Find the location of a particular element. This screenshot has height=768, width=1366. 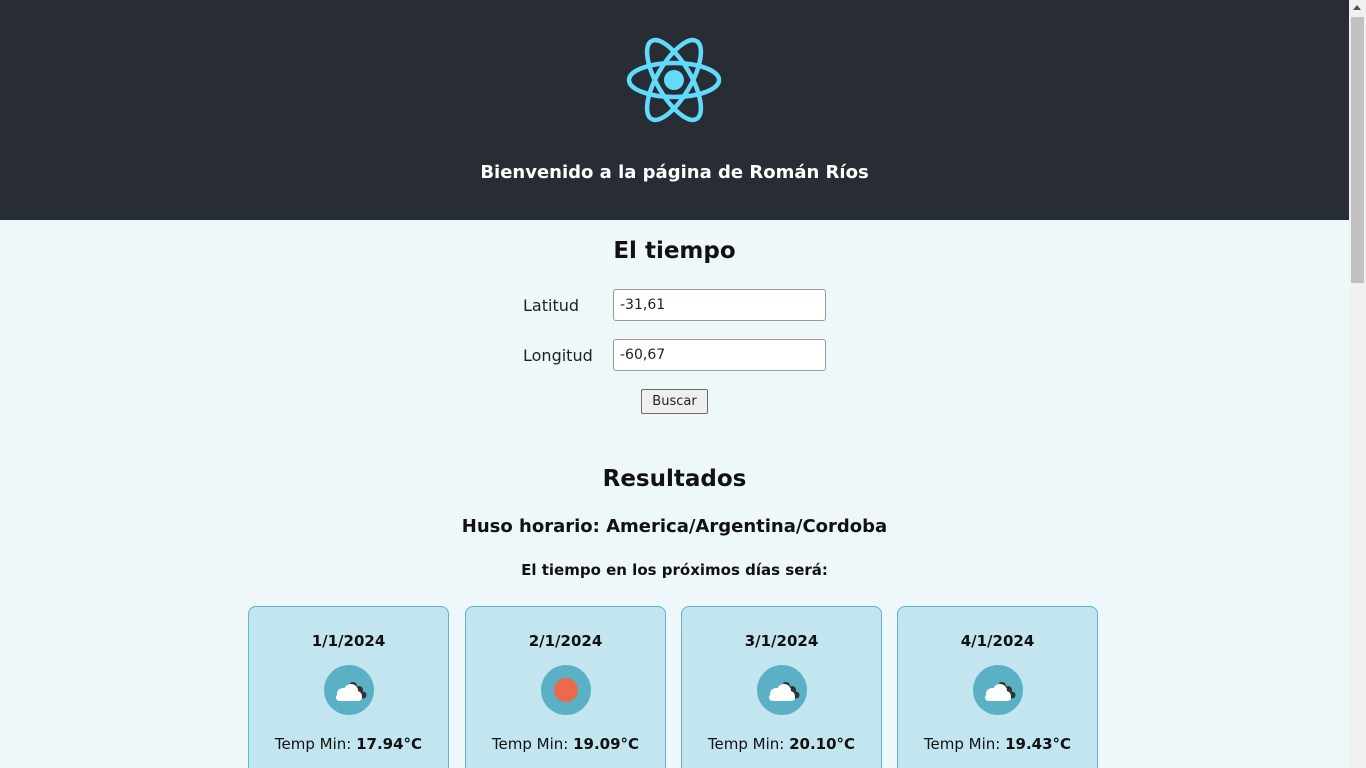

search-button: Buscar is located at coordinates (674, 401).